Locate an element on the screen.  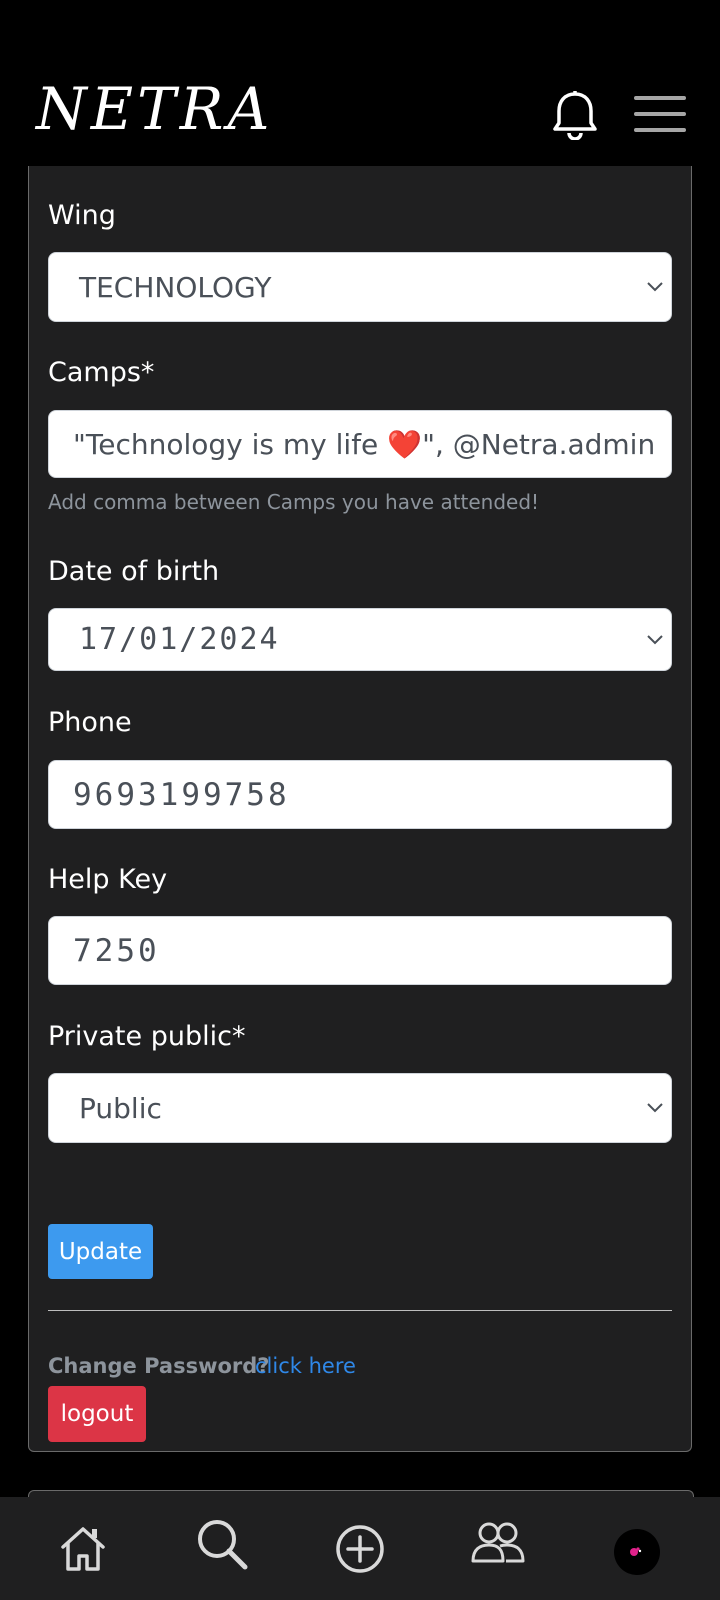
camps-label: Camps* is located at coordinates (101, 372).